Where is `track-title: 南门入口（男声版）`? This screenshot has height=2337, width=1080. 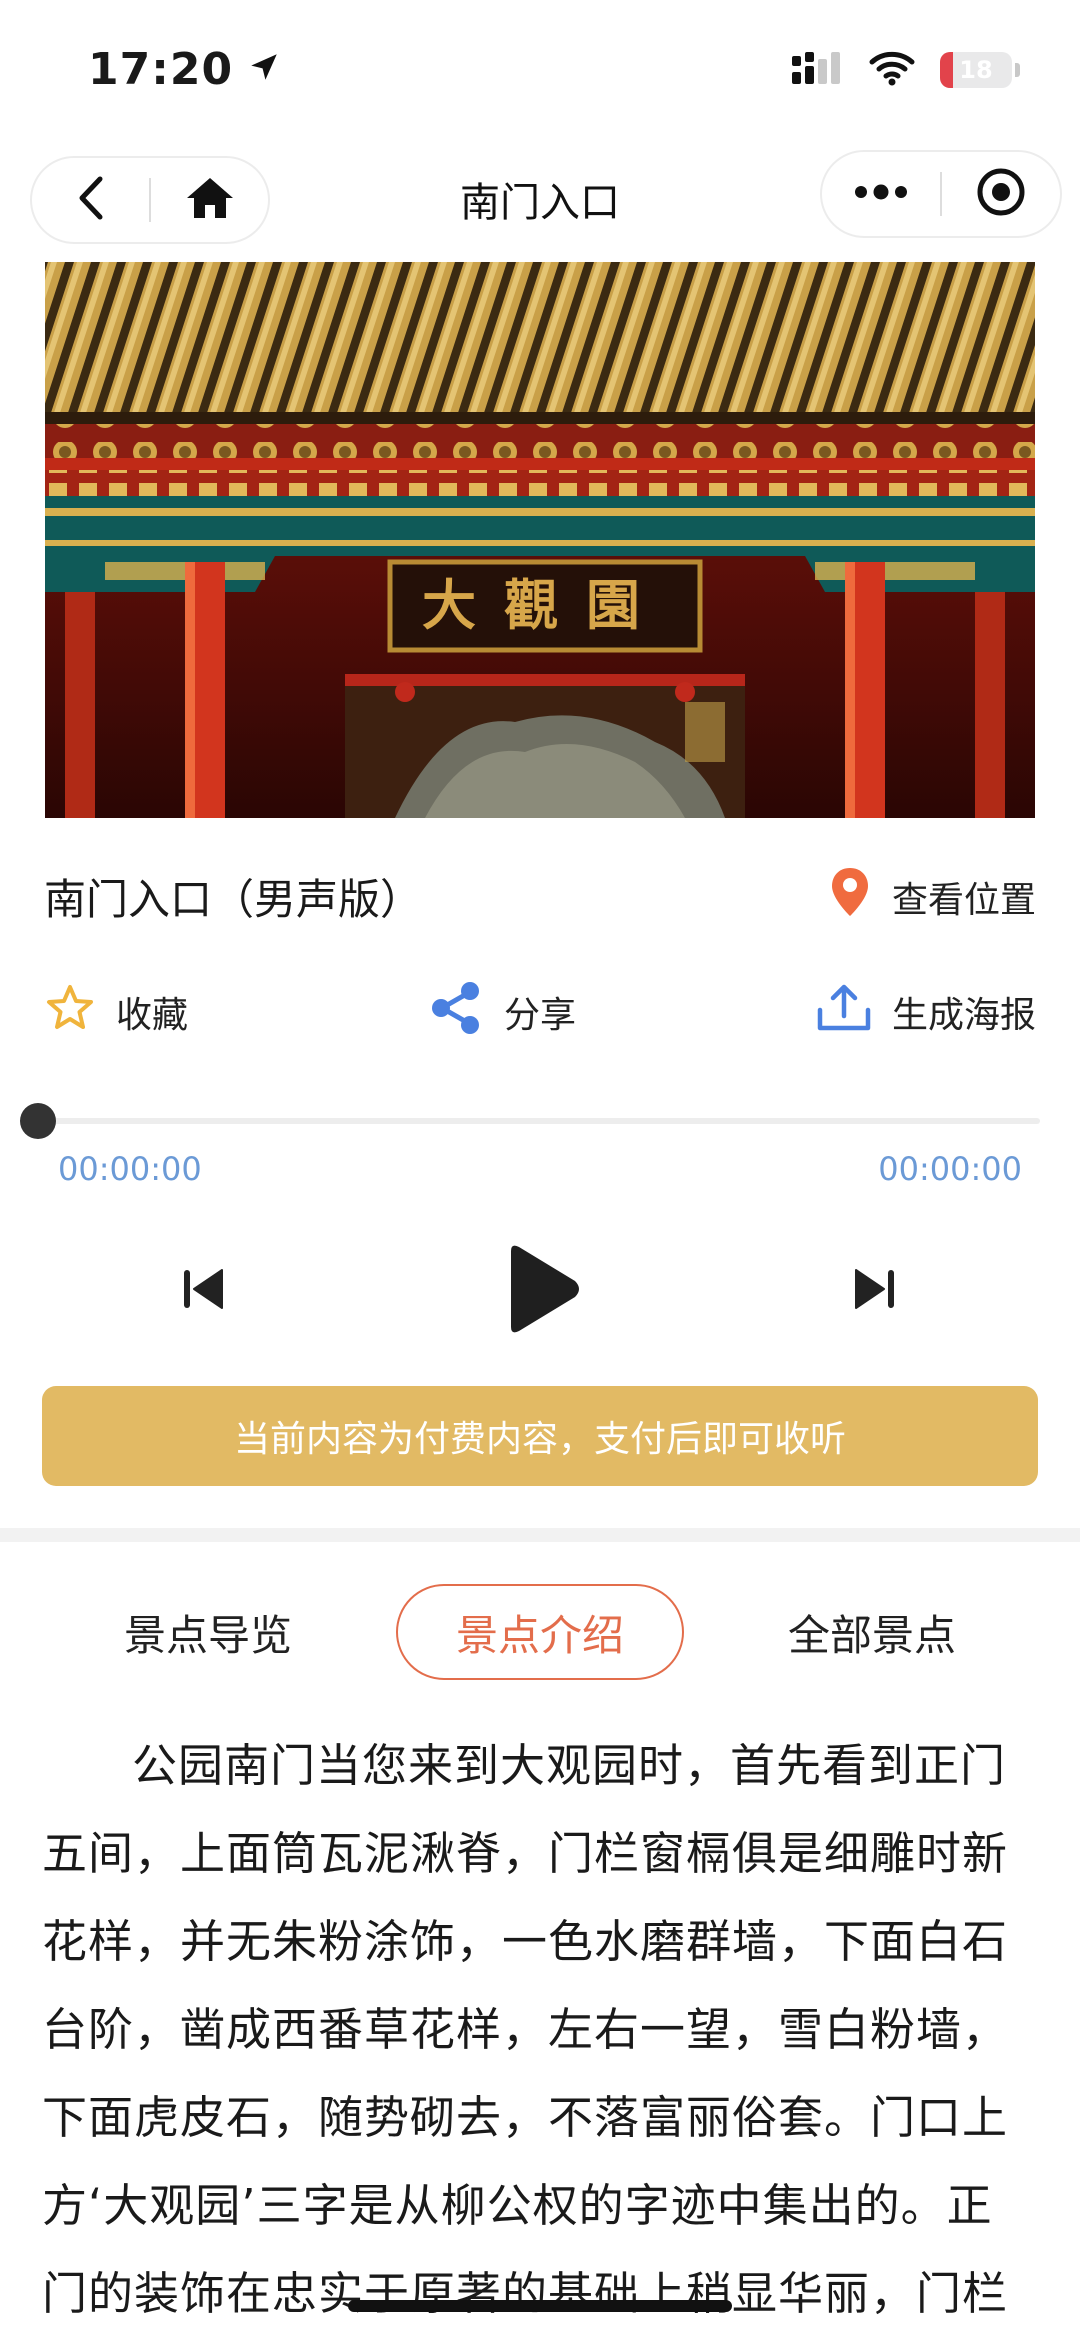
track-title: 南门入口（男声版） is located at coordinates (233, 899).